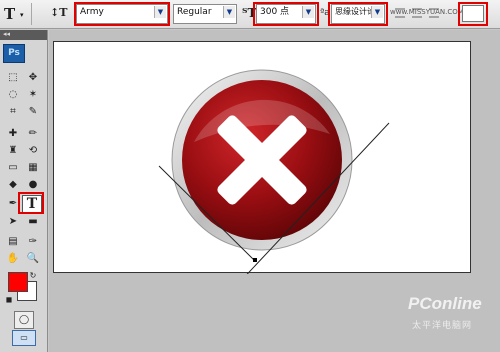  What do you see at coordinates (33, 112) in the screenshot?
I see `slice-tool-icon: ✎` at bounding box center [33, 112].